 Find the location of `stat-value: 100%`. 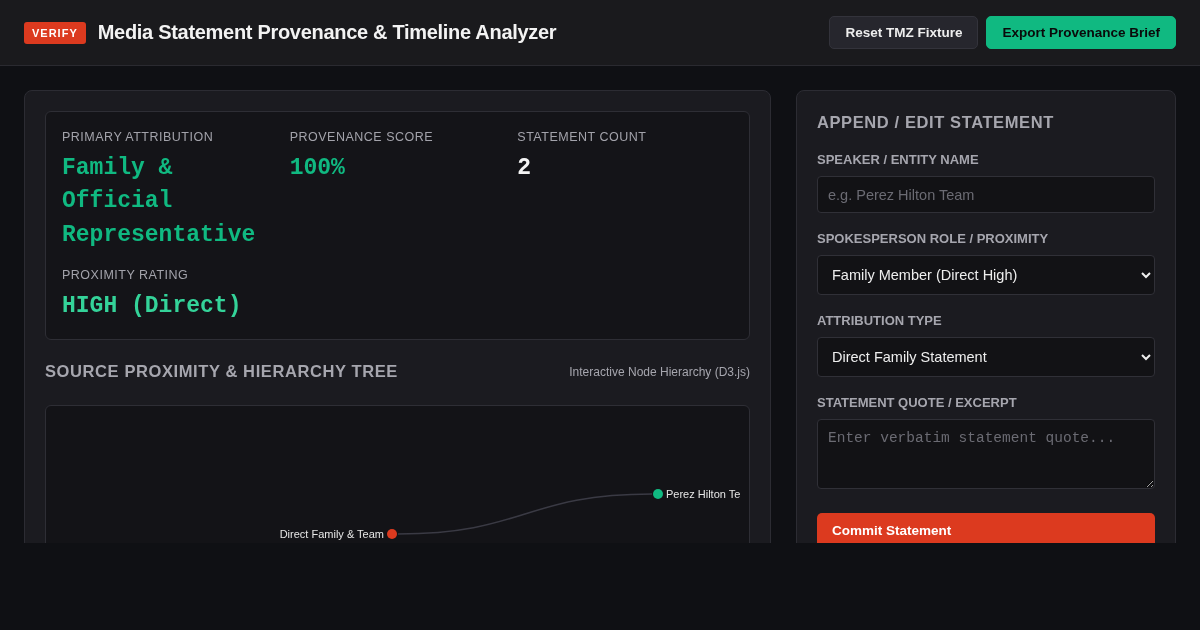

stat-value: 100% is located at coordinates (317, 168).